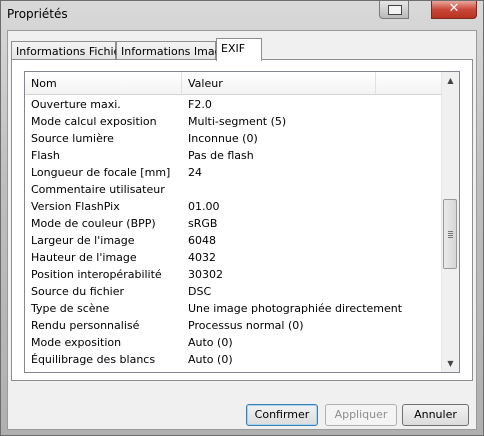  I want to click on row-name: Longueur de focale (35mm), so click(107, 370).